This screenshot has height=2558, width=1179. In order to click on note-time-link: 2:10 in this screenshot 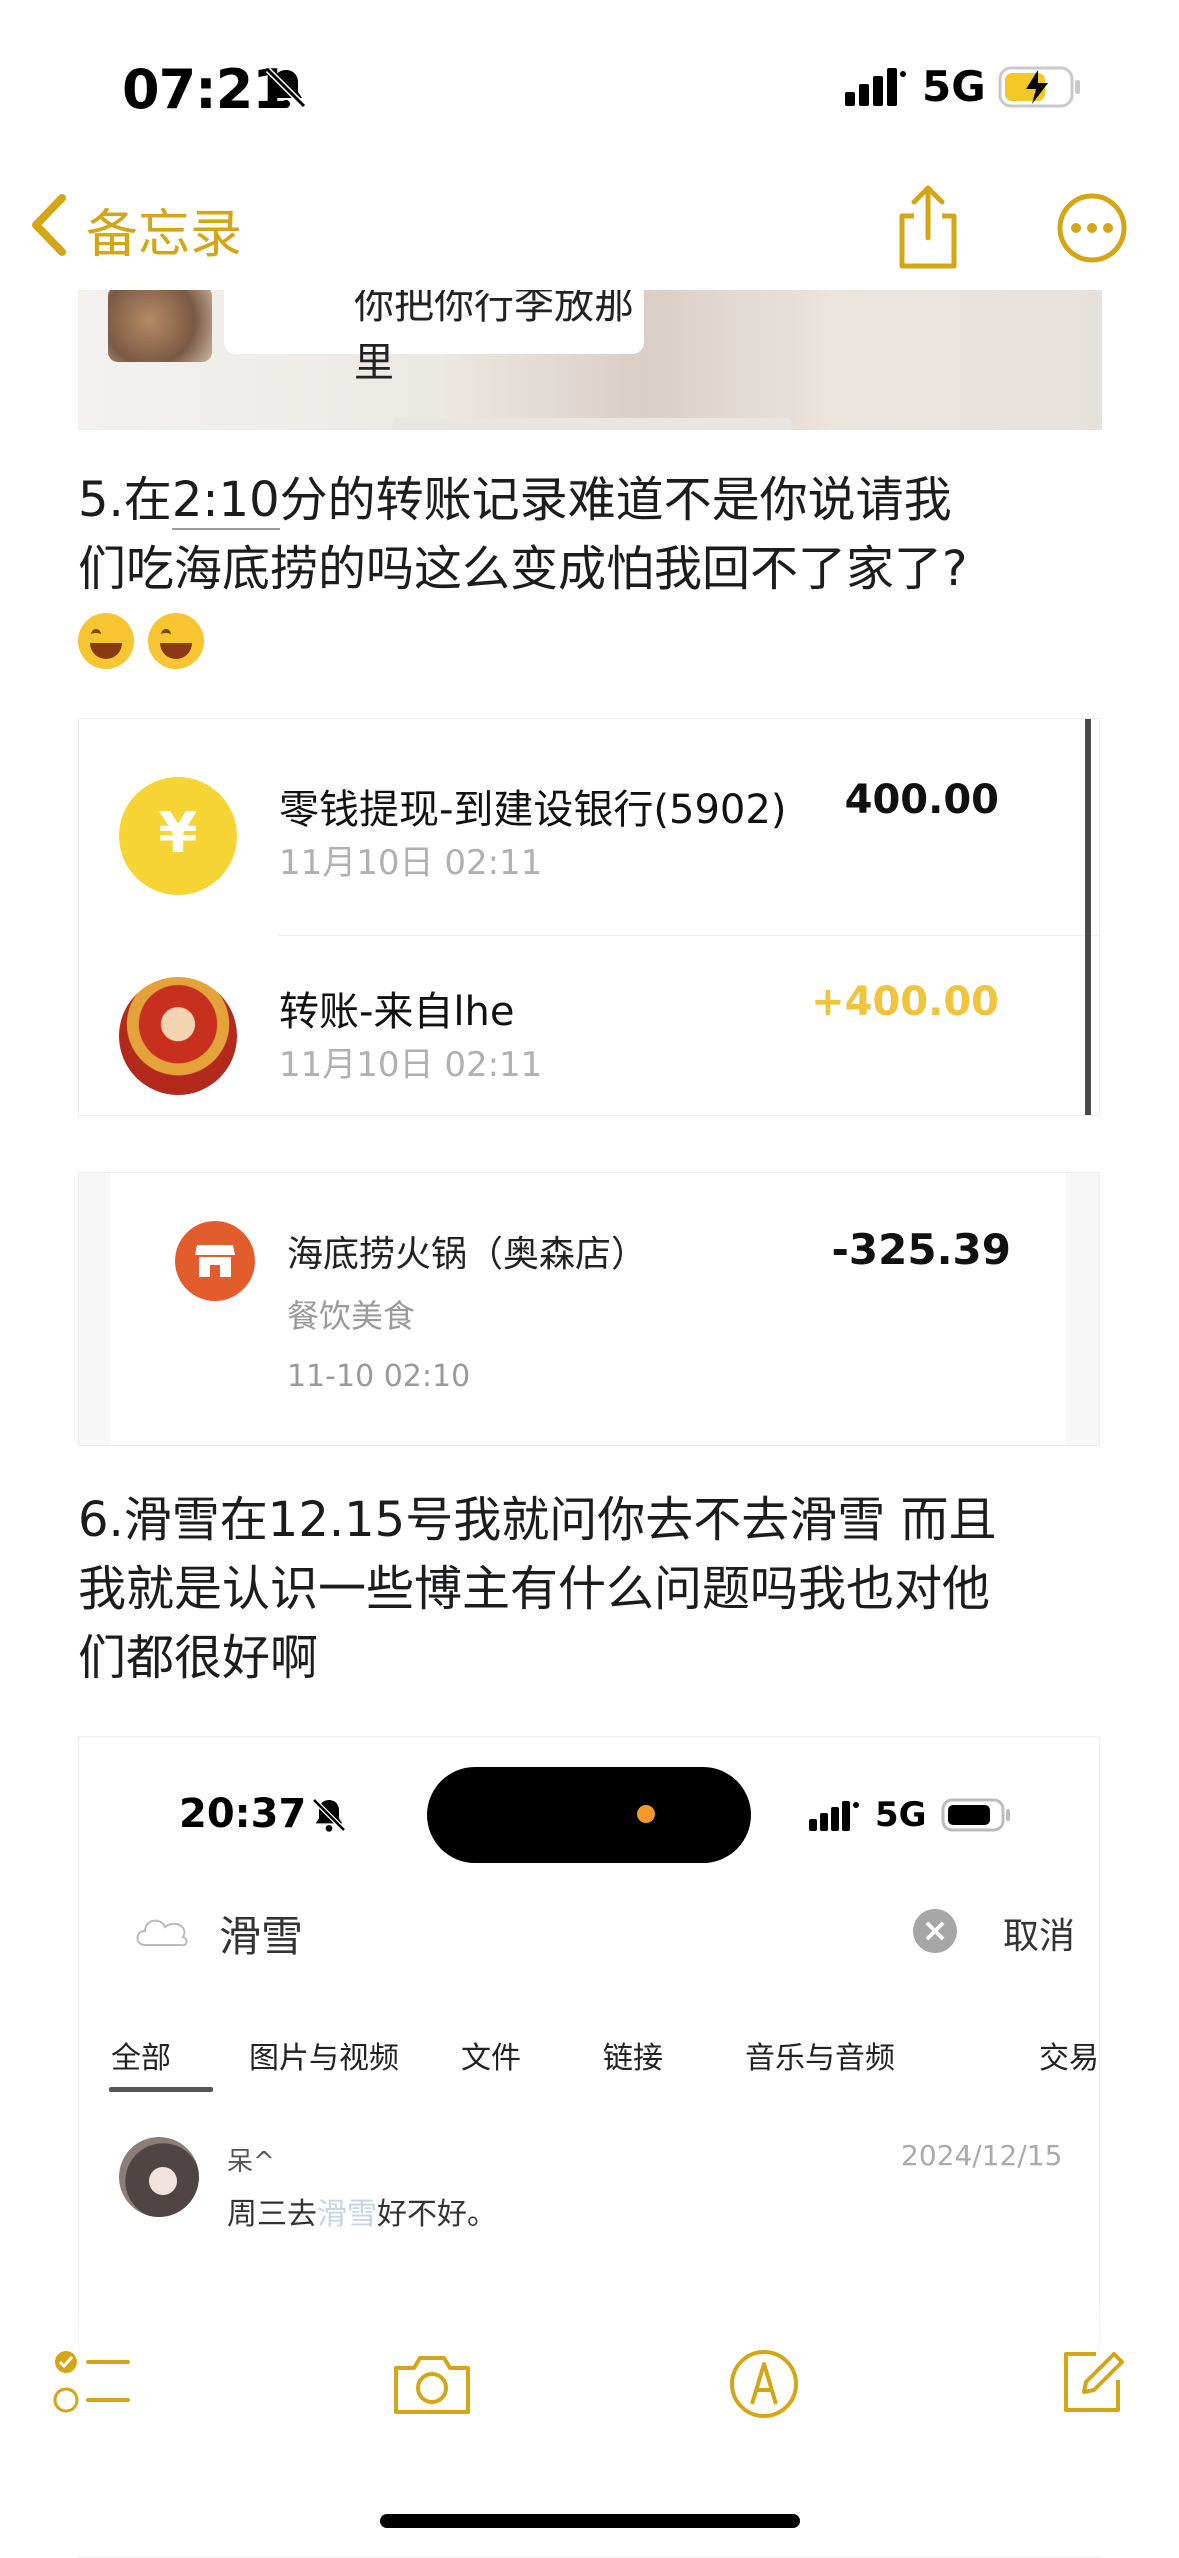, I will do `click(225, 501)`.